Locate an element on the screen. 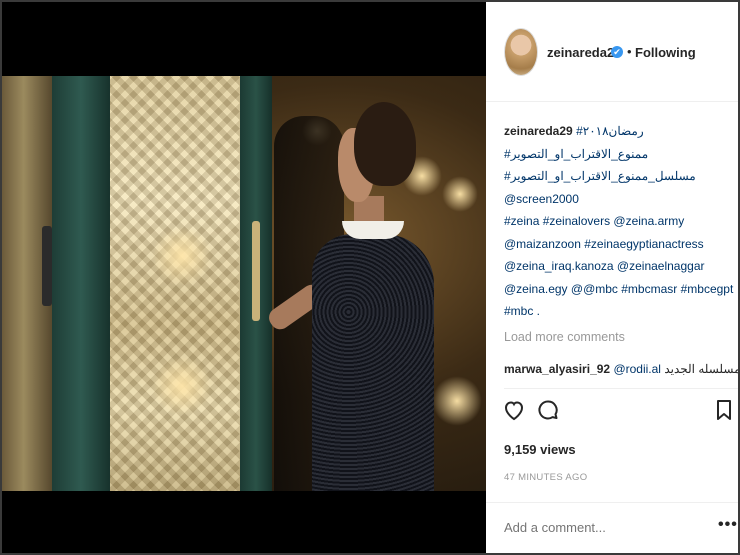 Image resolution: width=740 pixels, height=555 pixels. load-more-comments-link: Load more comments is located at coordinates (564, 337).